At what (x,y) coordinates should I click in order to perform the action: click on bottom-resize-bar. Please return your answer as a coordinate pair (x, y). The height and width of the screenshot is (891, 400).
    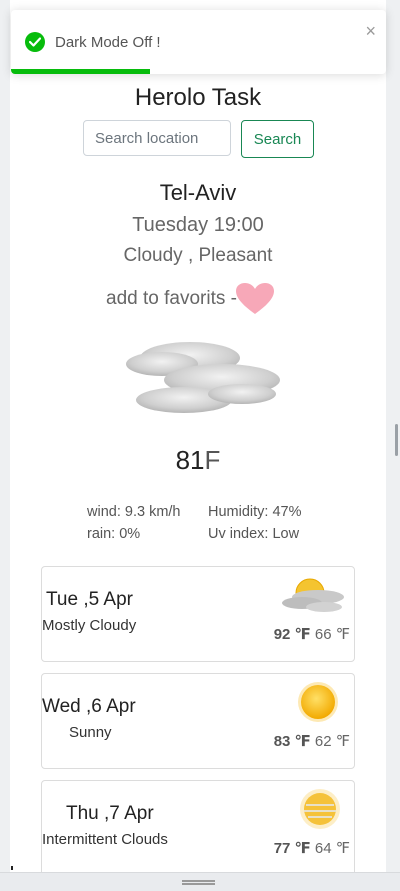
    Looking at the image, I should click on (200, 881).